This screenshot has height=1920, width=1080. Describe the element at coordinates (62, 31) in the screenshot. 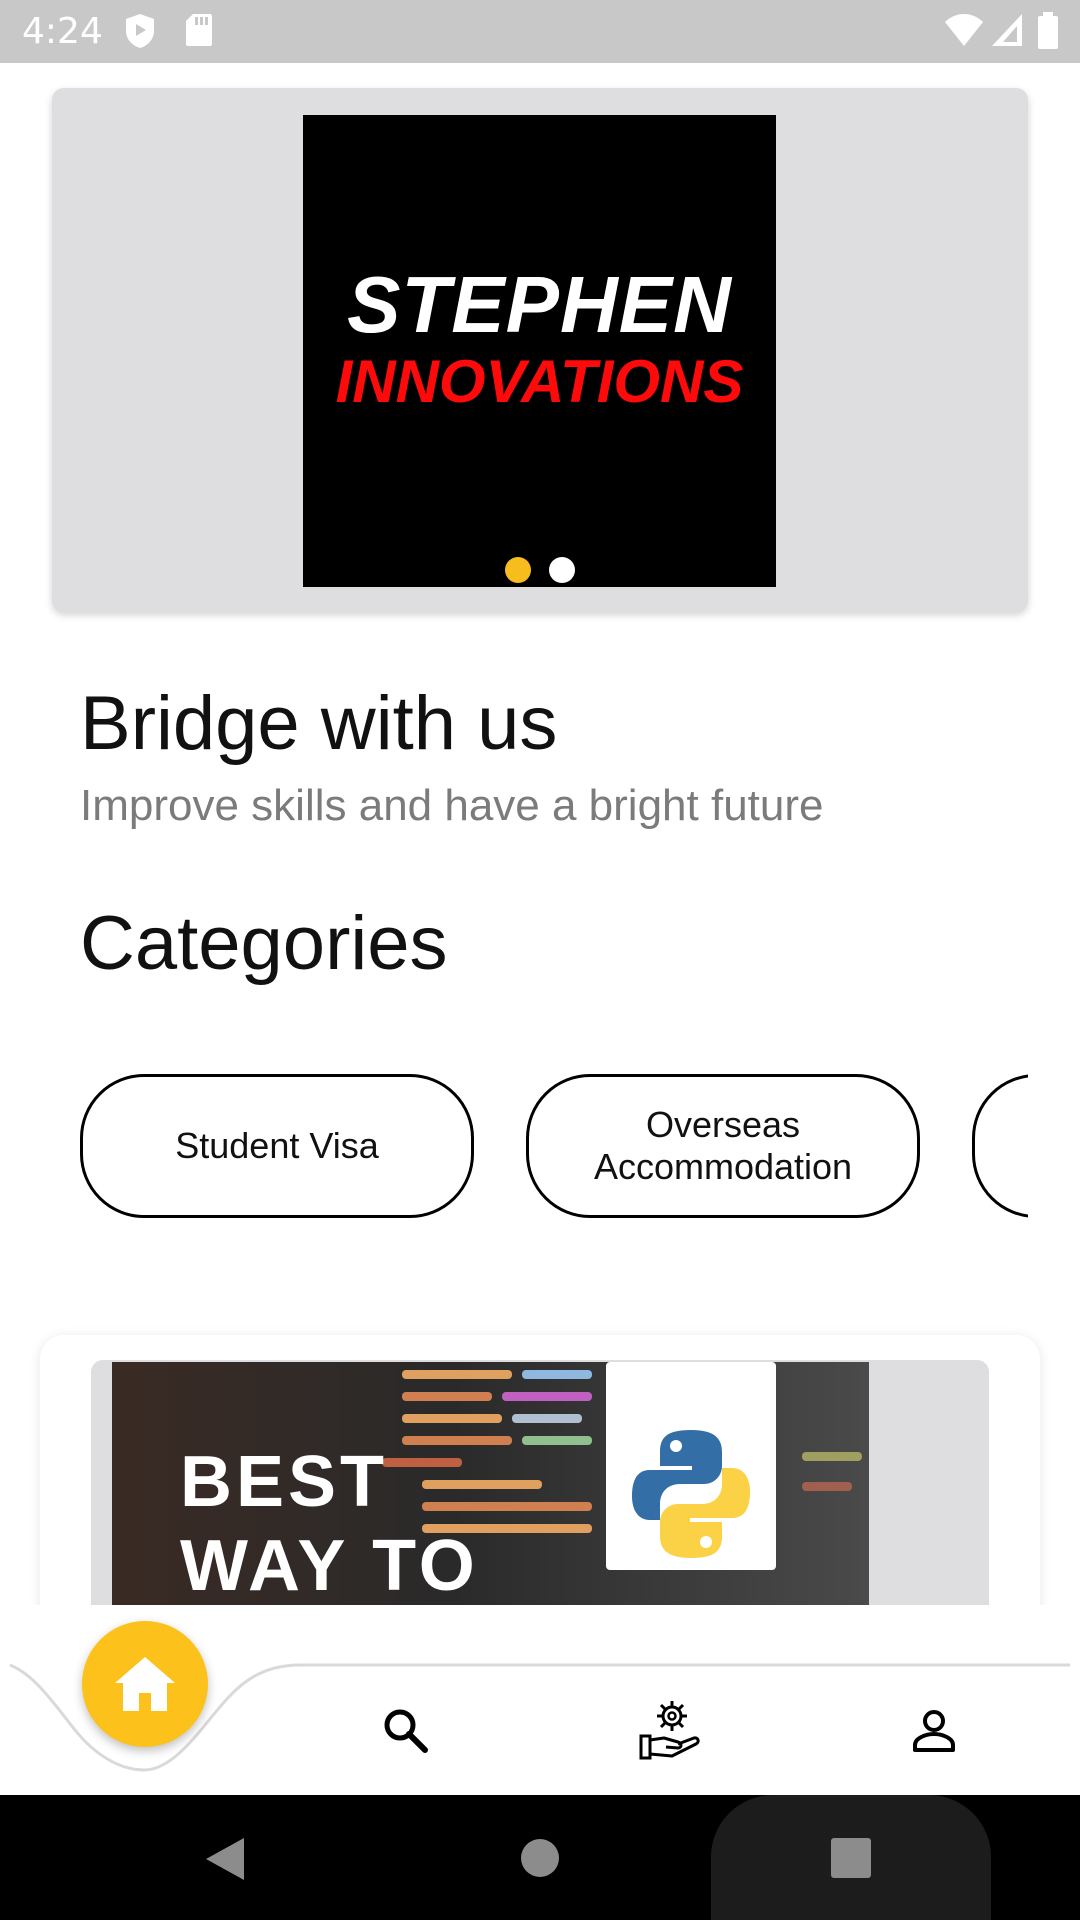

I see `status-time: 4:24` at that location.